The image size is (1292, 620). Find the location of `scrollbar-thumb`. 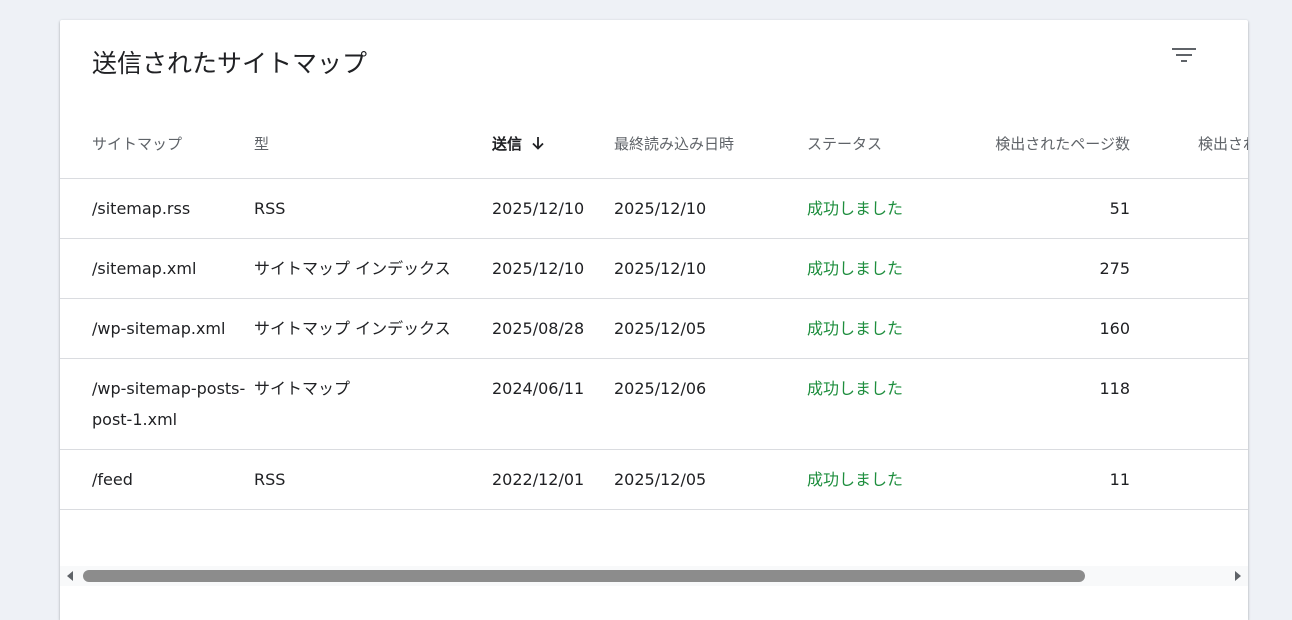

scrollbar-thumb is located at coordinates (584, 576).